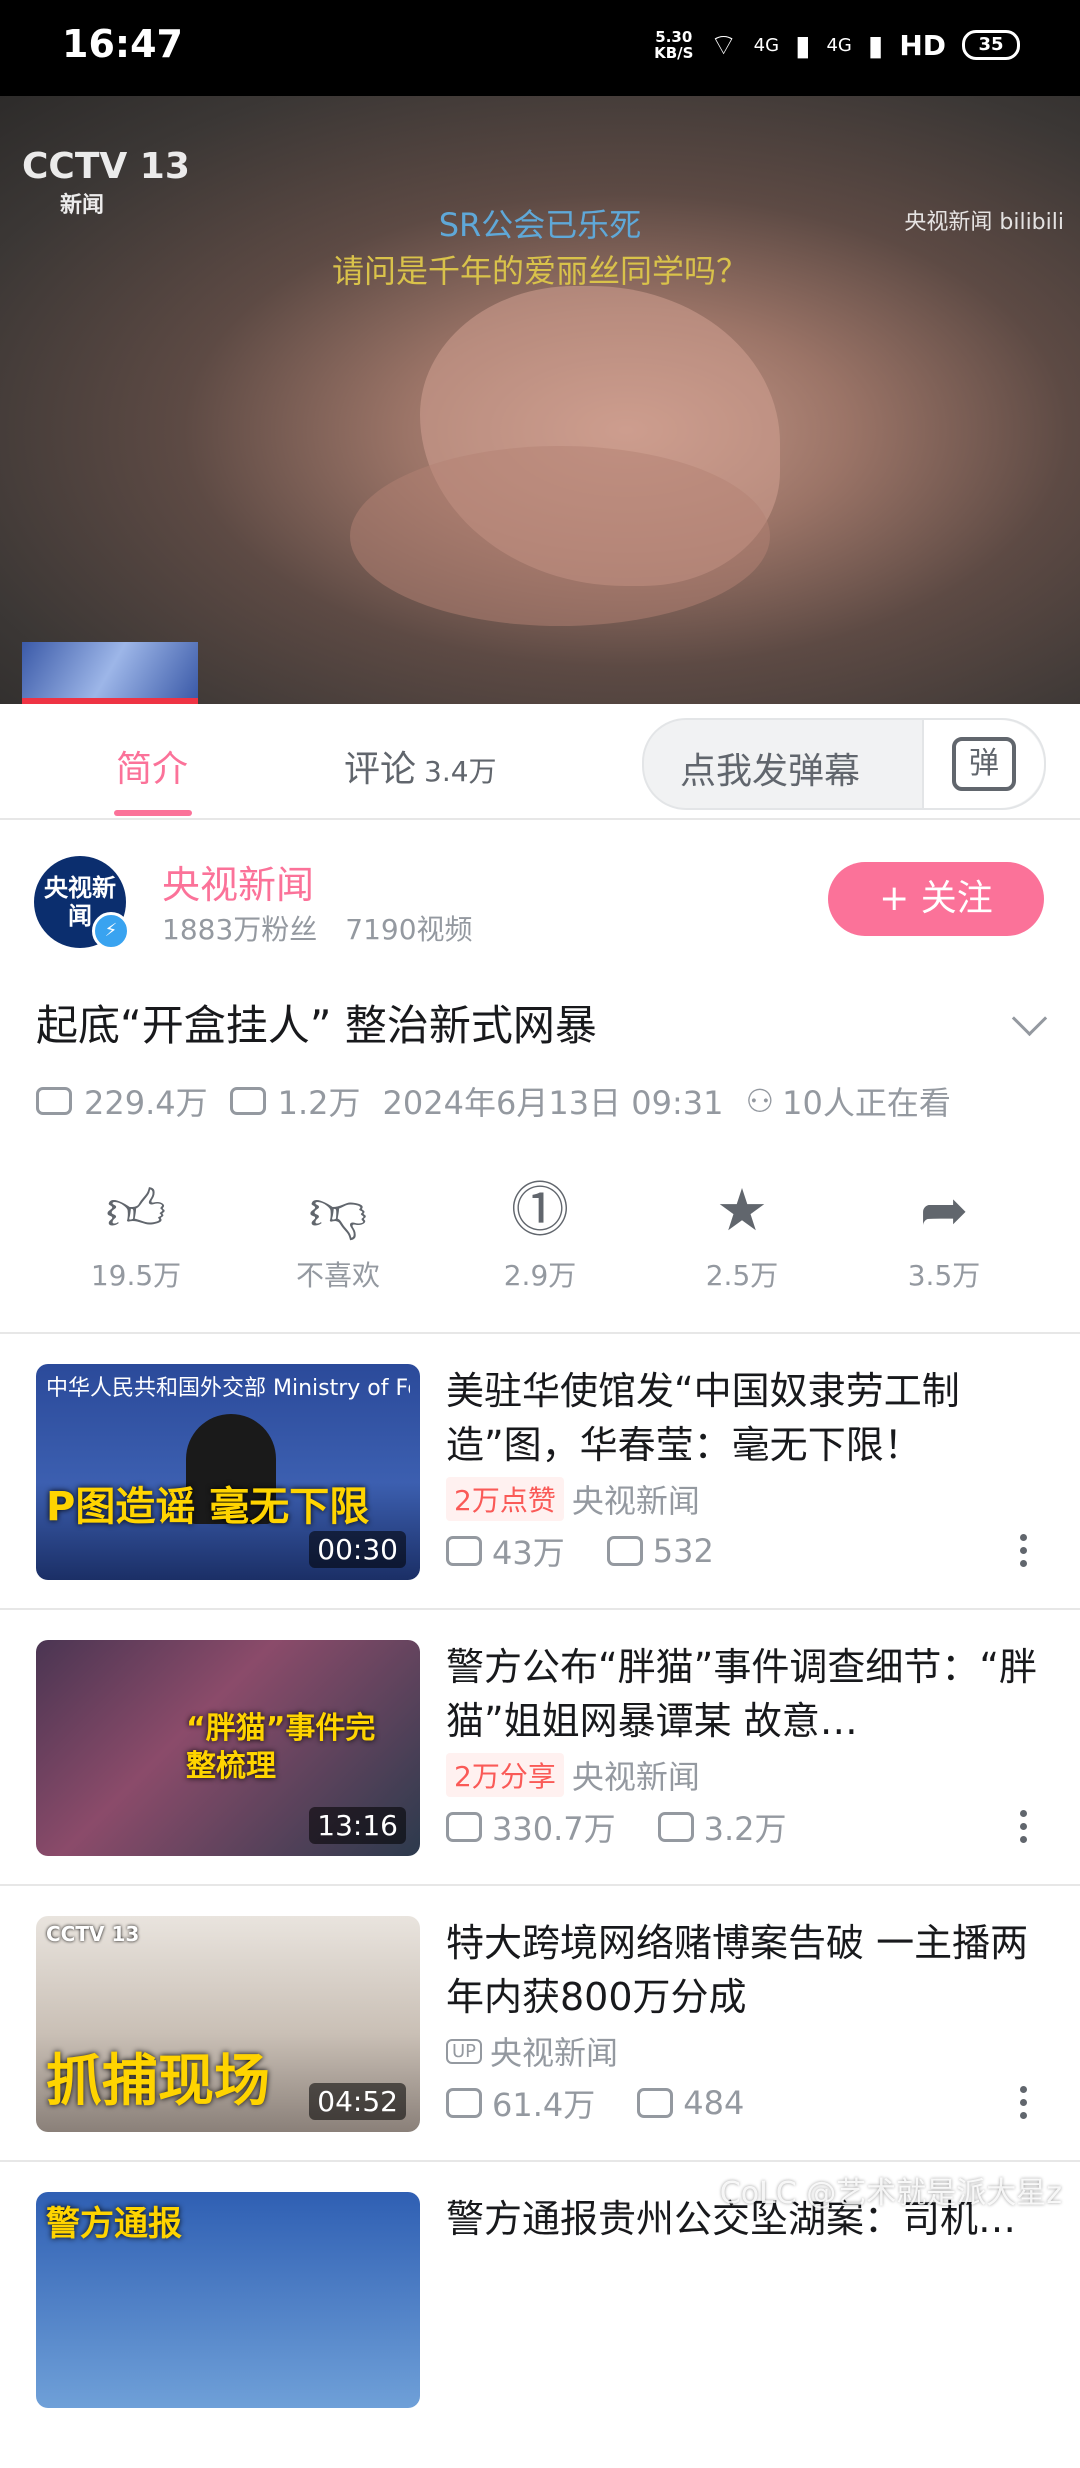 The image size is (1080, 2468). I want to click on watermark: CoLC @艺术就是派大星z, so click(890, 2193).